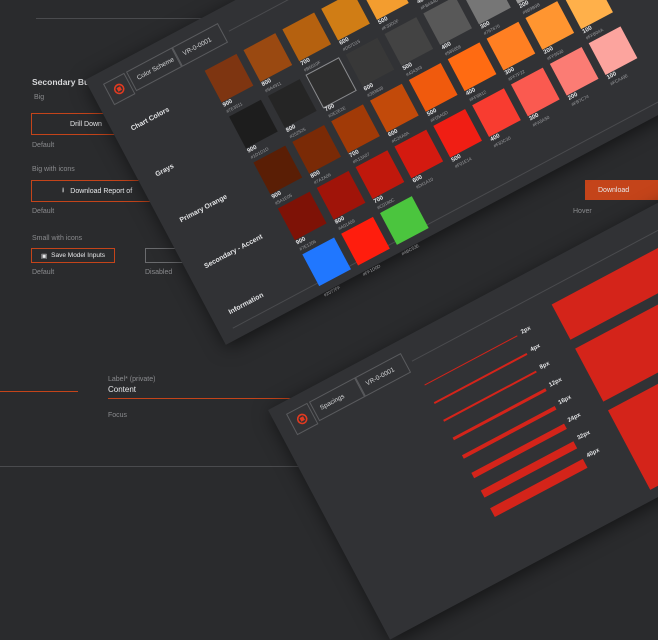 The image size is (658, 640). Describe the element at coordinates (39, 391) in the screenshot. I see `orange-divider` at that location.